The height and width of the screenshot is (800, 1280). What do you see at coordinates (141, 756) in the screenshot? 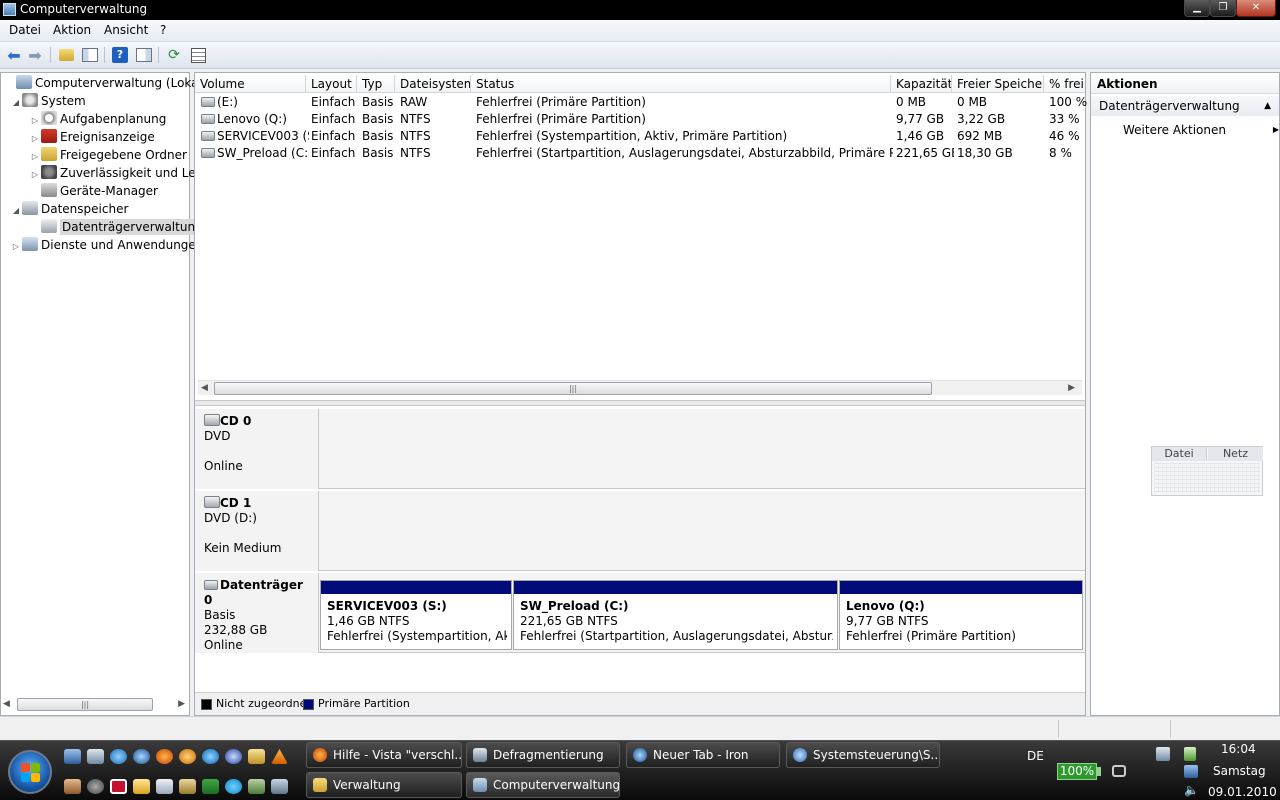
I see `iron-browser-icon` at bounding box center [141, 756].